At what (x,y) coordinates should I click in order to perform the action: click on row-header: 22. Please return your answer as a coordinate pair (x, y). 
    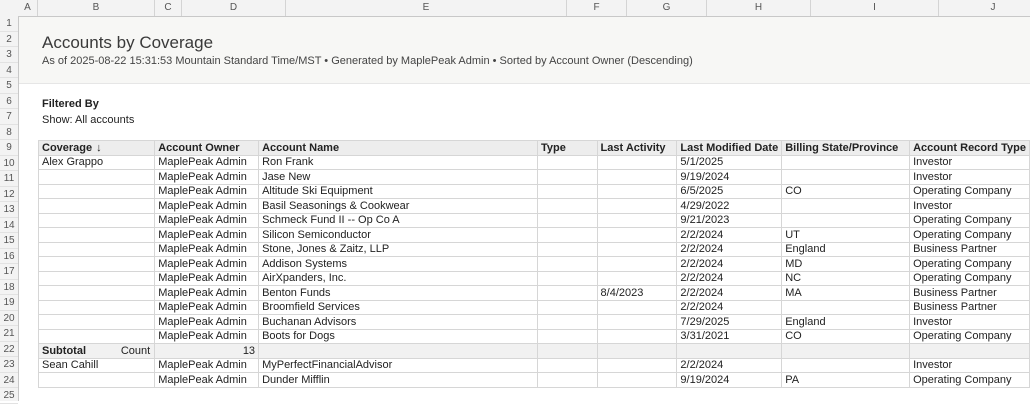
    Looking at the image, I should click on (9, 349).